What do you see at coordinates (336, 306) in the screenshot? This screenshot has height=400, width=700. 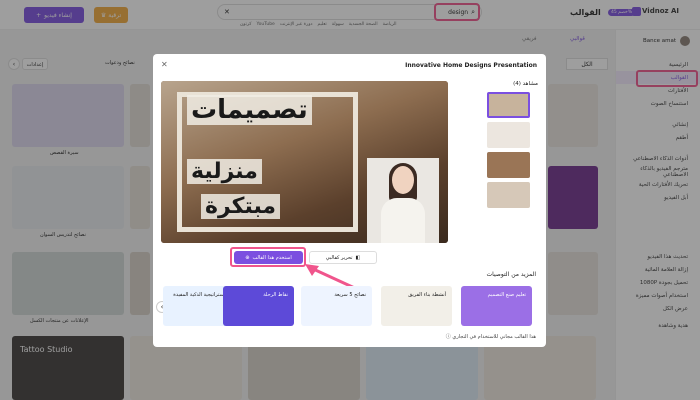 I see `recommendation-card: نصائح 5 سريعة` at bounding box center [336, 306].